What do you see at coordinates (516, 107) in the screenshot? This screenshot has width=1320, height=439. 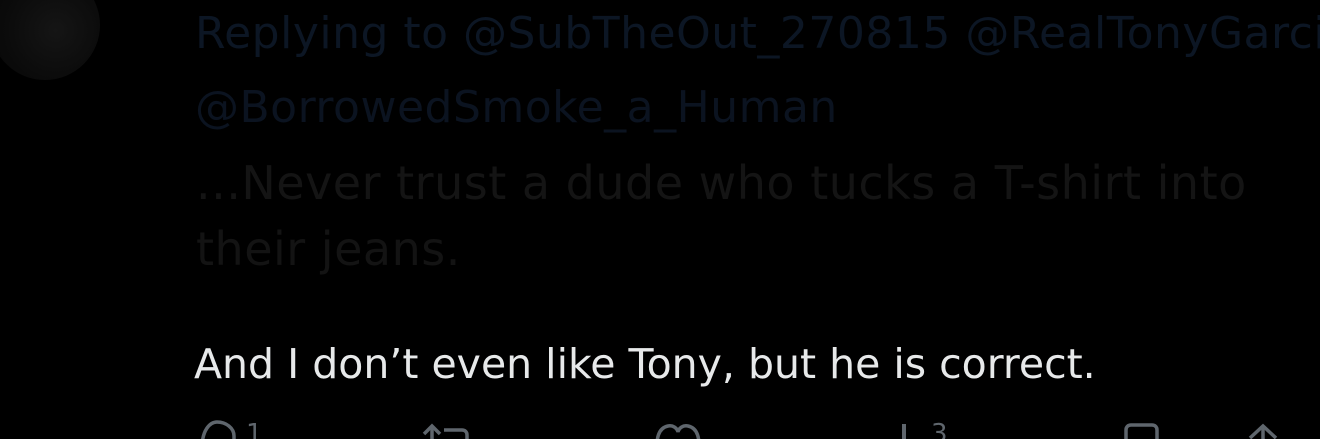 I see `reply-to-line-continued: @BorrowedSmoke_a_Human` at bounding box center [516, 107].